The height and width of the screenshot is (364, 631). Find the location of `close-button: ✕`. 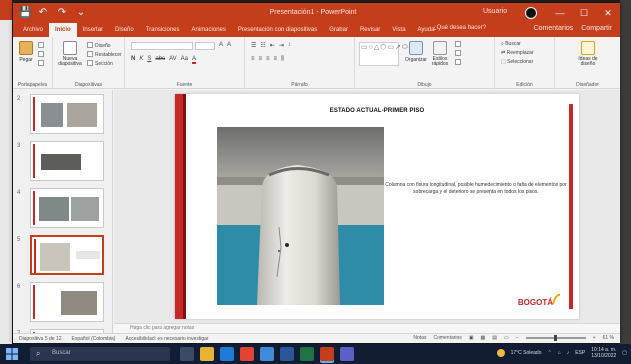

close-button: ✕ is located at coordinates (608, 13).